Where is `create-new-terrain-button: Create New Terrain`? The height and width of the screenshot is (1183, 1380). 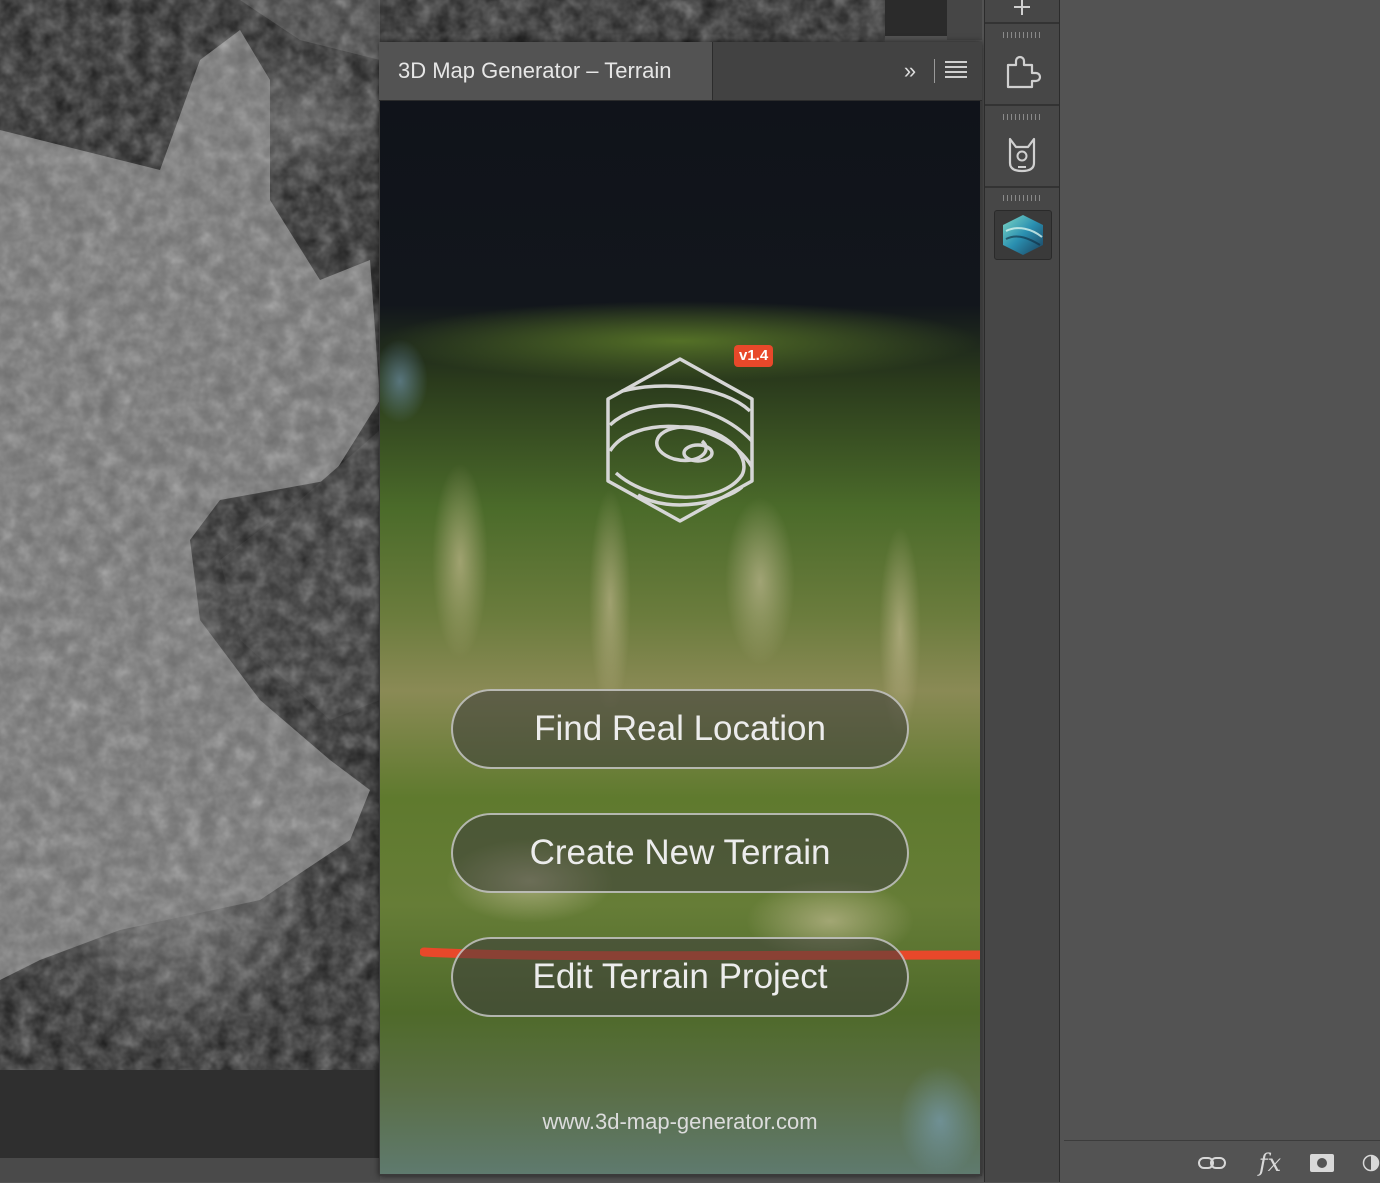 create-new-terrain-button: Create New Terrain is located at coordinates (680, 853).